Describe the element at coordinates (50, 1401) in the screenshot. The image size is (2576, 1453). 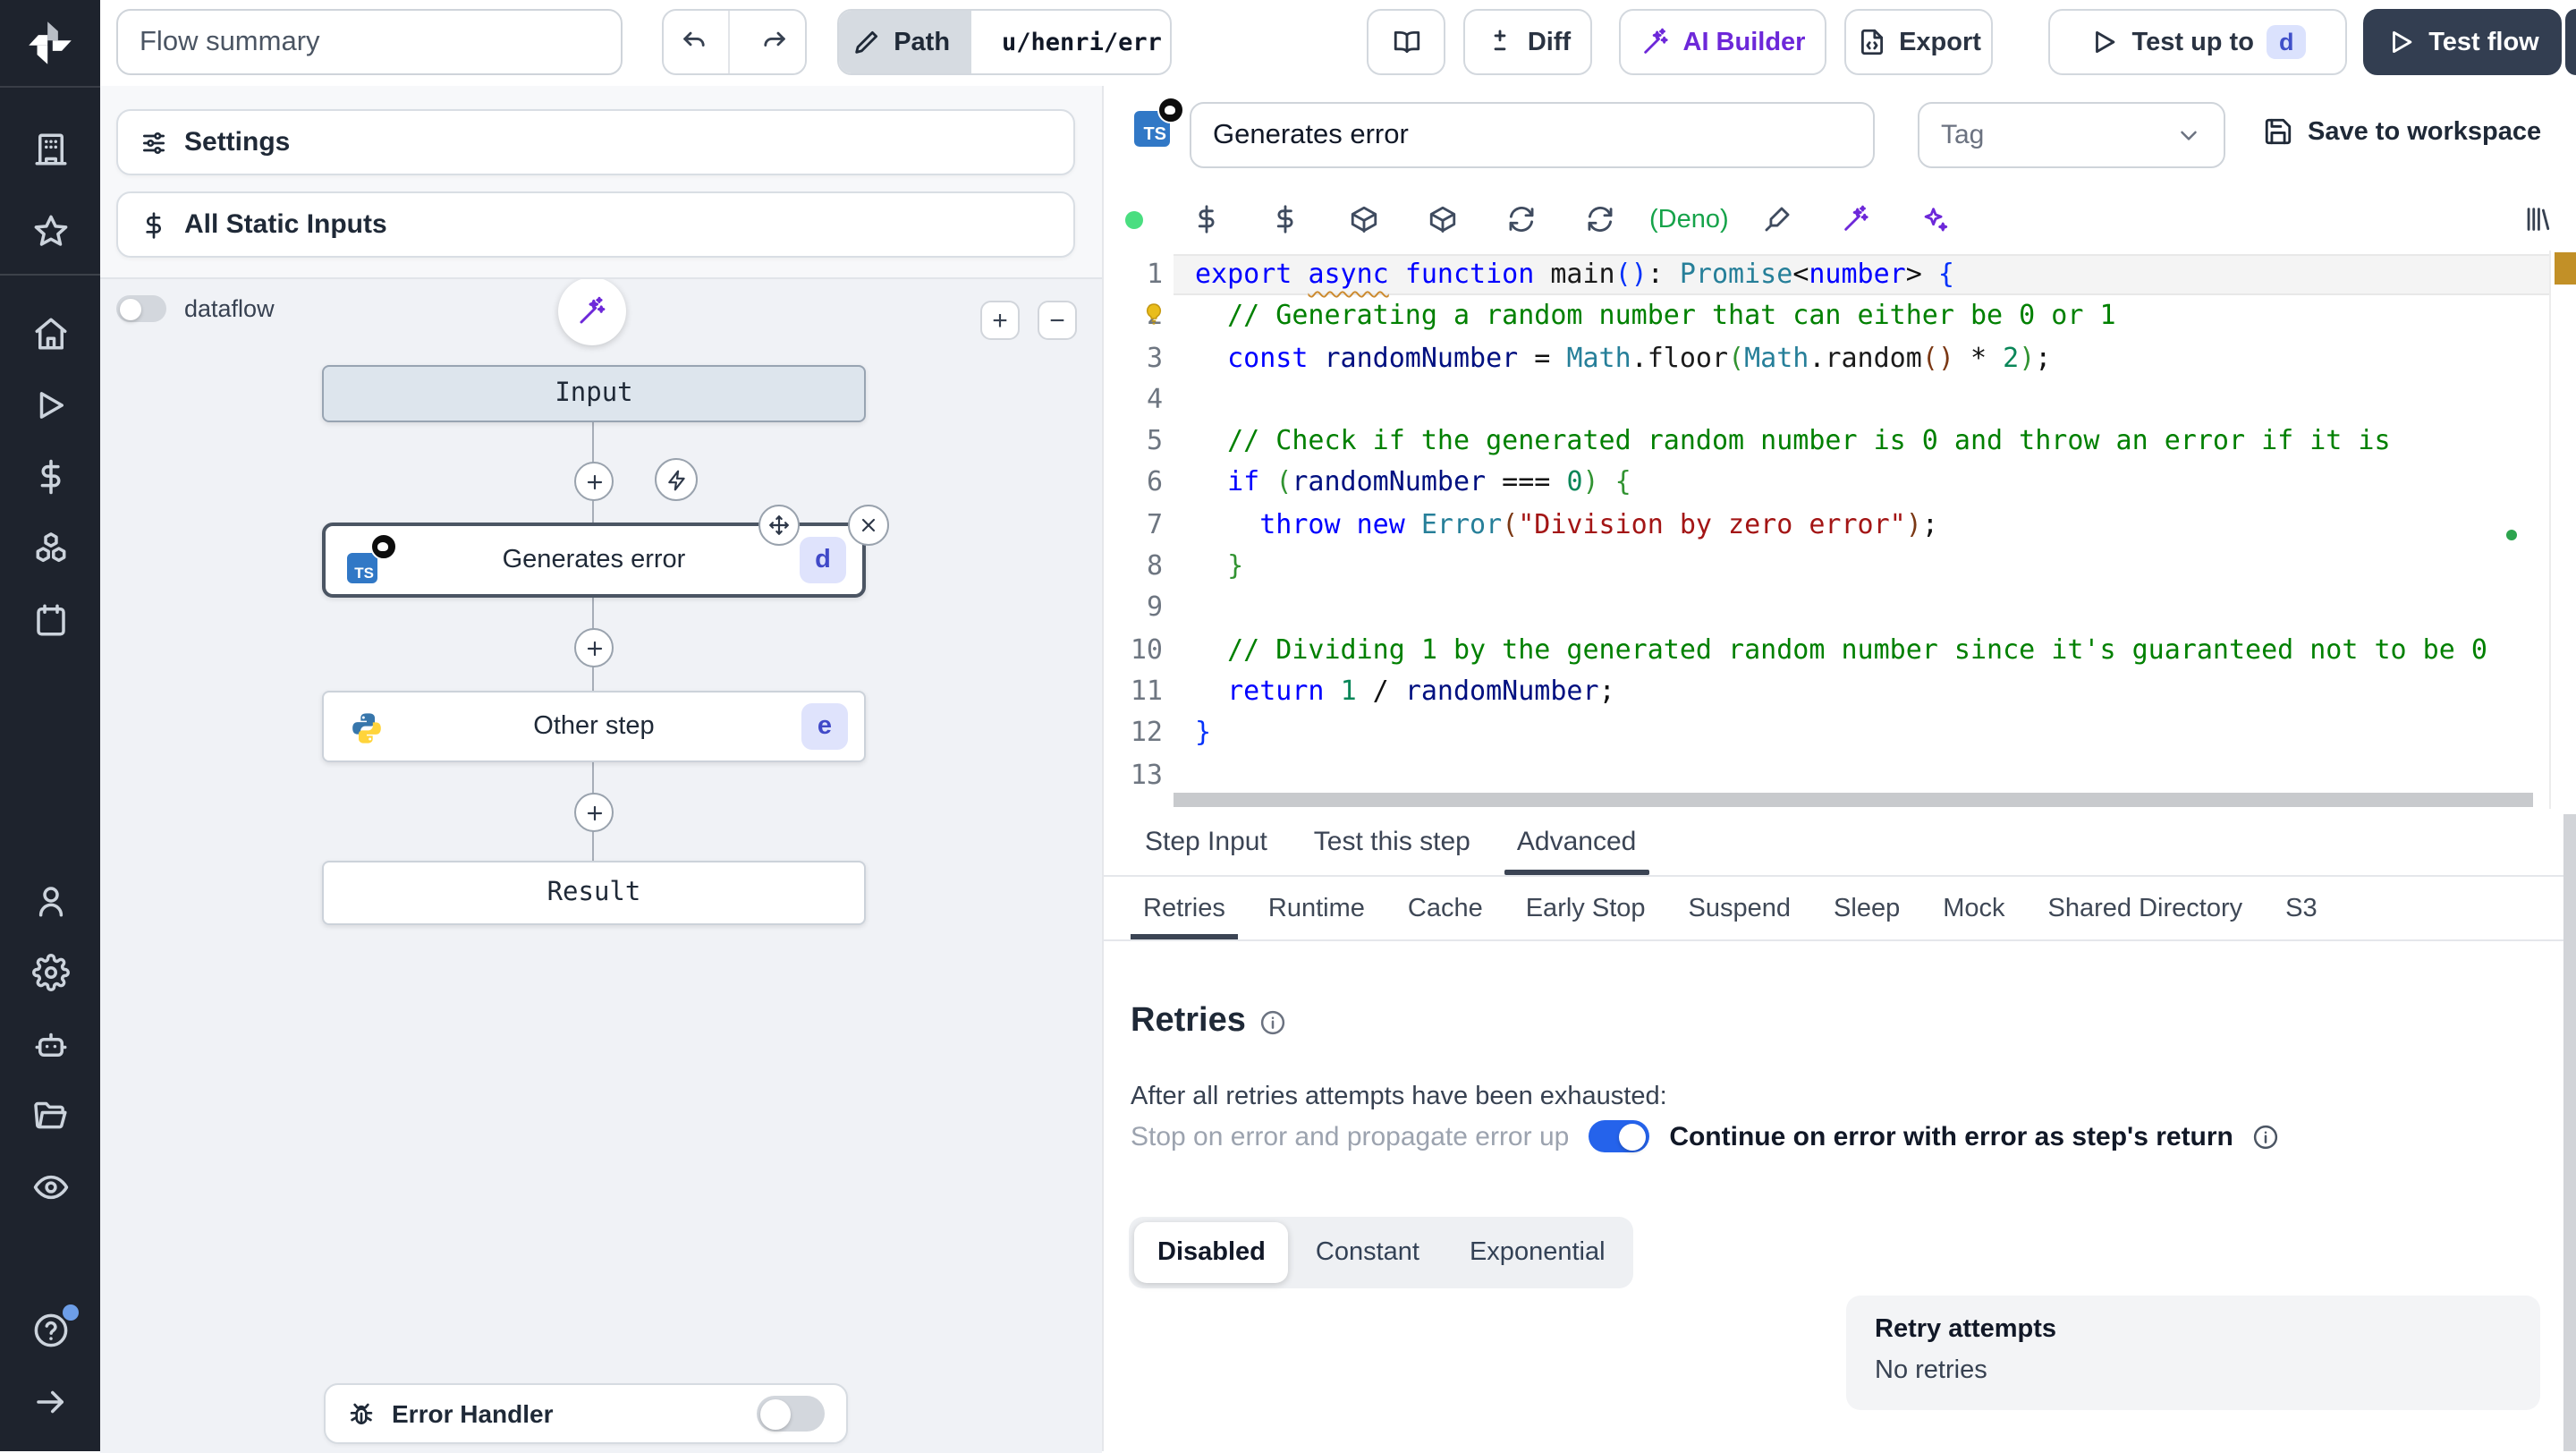
I see `sidebar-collapse-button` at that location.